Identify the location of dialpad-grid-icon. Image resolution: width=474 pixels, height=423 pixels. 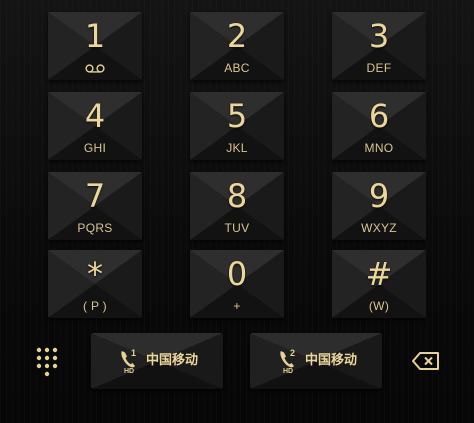
(47, 362).